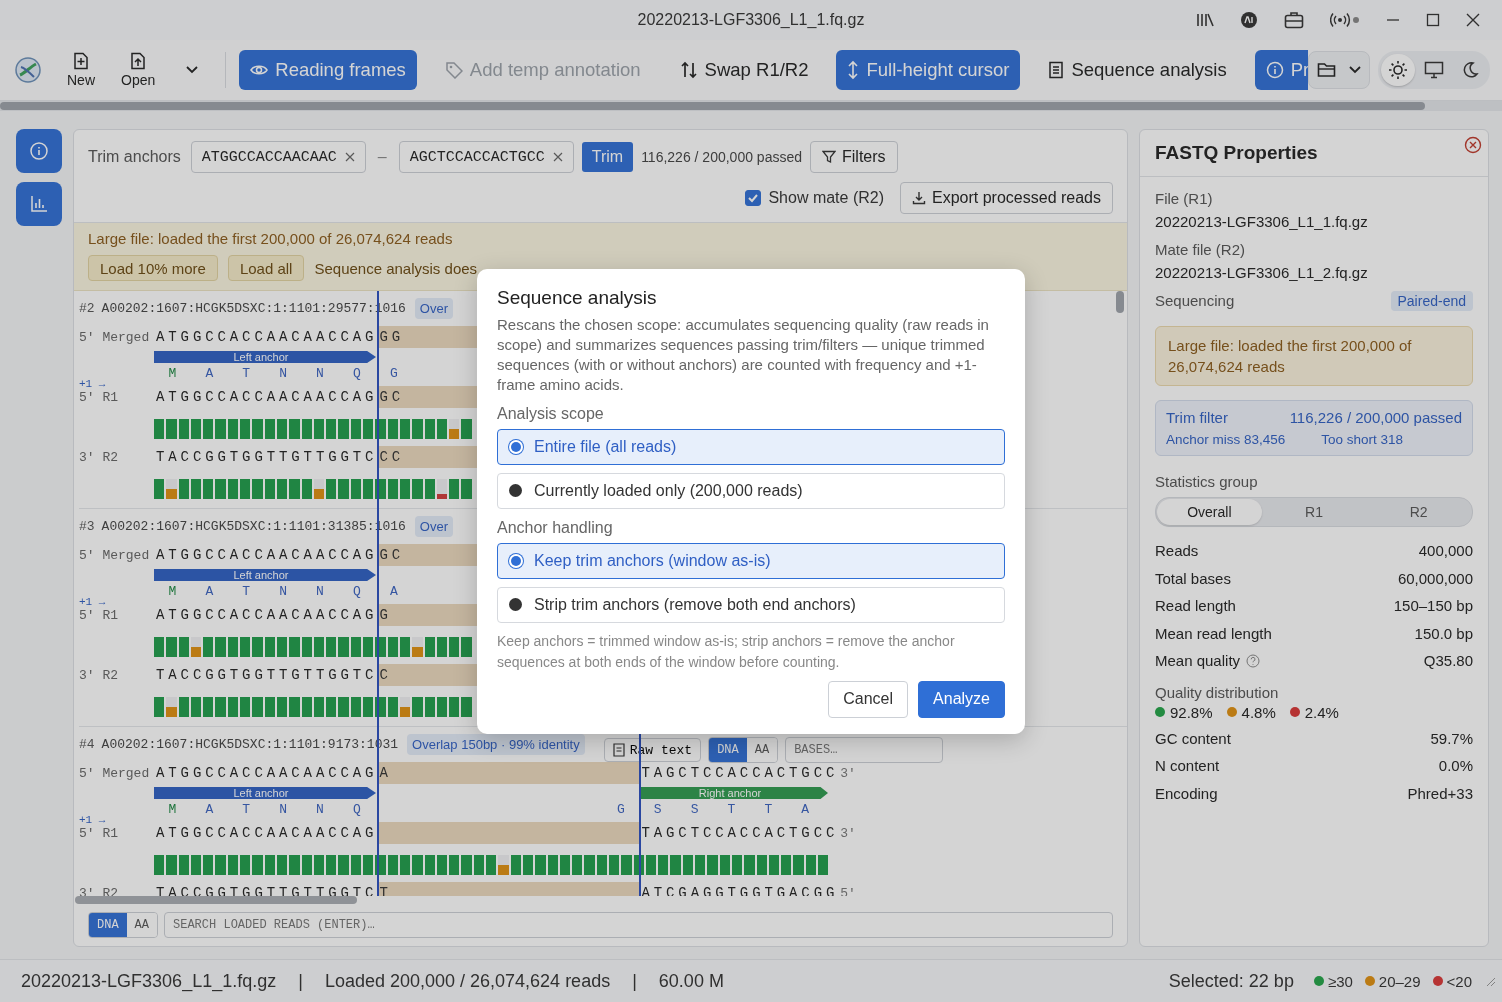 This screenshot has width=1502, height=1002. Describe the element at coordinates (1249, 20) in the screenshot. I see `assistant-icon` at that location.